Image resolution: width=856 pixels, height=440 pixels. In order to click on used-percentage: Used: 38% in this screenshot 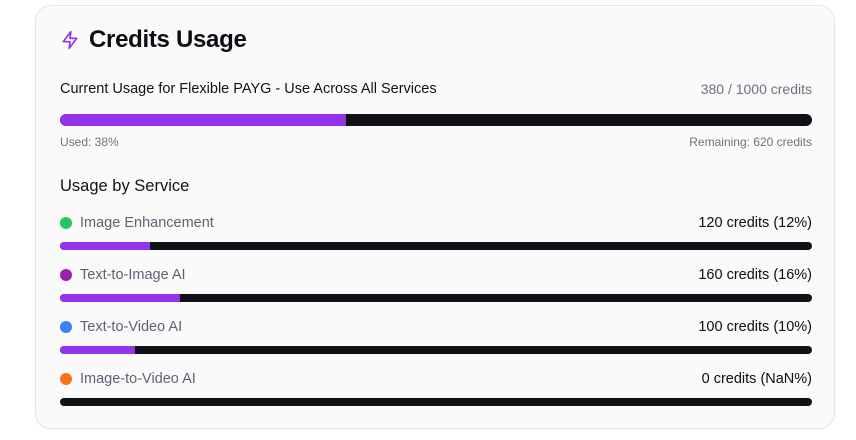, I will do `click(89, 142)`.